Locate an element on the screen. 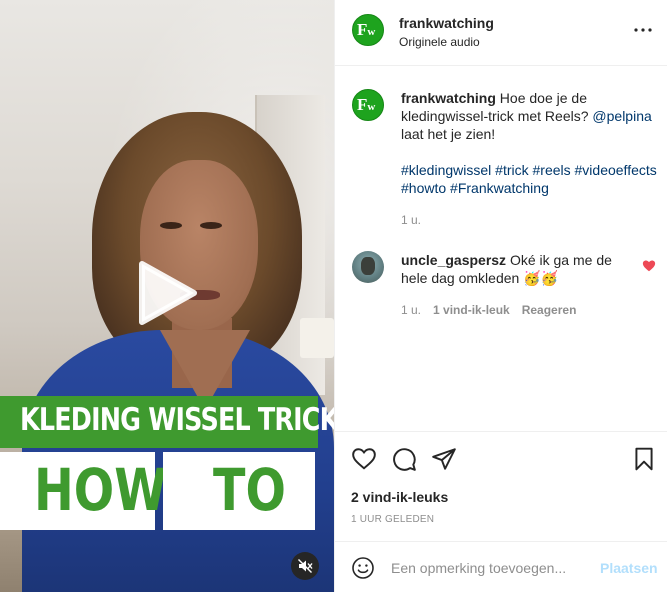 The height and width of the screenshot is (592, 667). comment-composer: Plaatsen is located at coordinates (501, 567).